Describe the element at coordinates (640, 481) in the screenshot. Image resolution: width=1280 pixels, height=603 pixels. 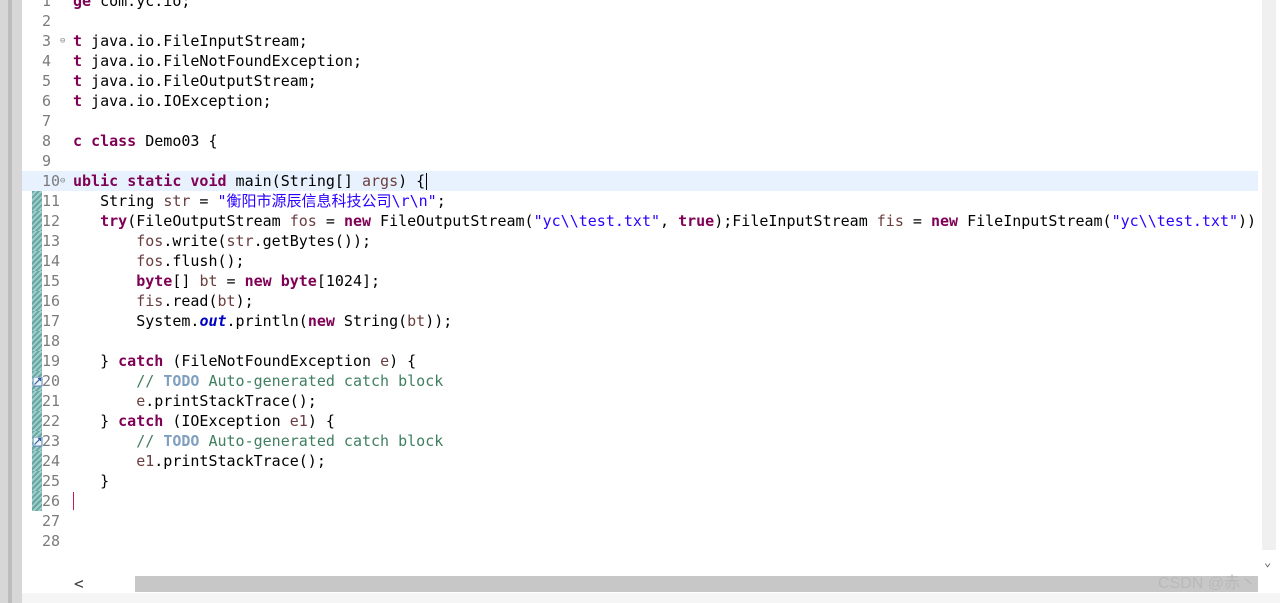
I see `code-line: 25 }` at that location.